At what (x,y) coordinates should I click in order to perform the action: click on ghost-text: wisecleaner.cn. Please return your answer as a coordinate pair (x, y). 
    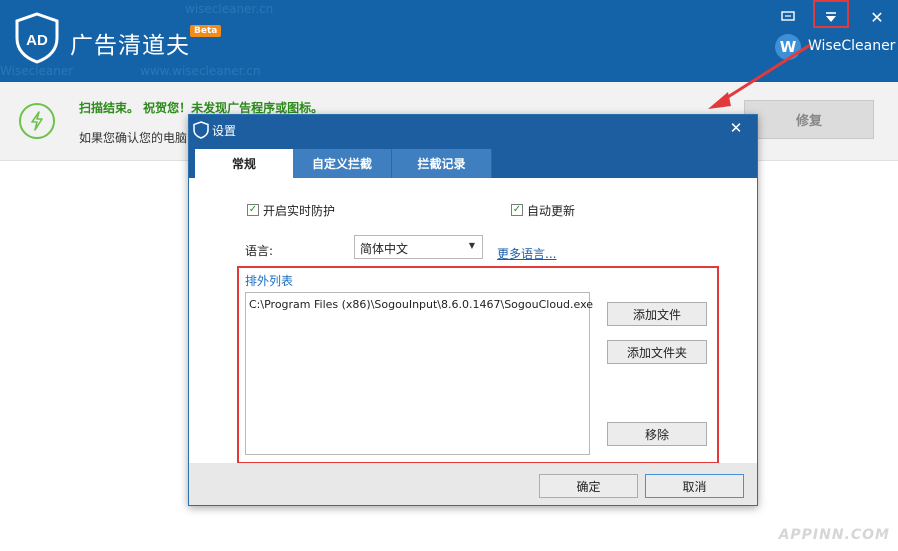
    Looking at the image, I should click on (229, 9).